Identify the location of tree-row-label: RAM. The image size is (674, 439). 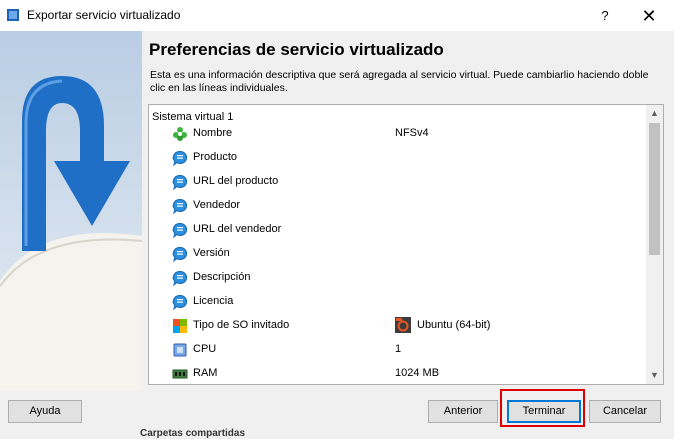
(205, 373).